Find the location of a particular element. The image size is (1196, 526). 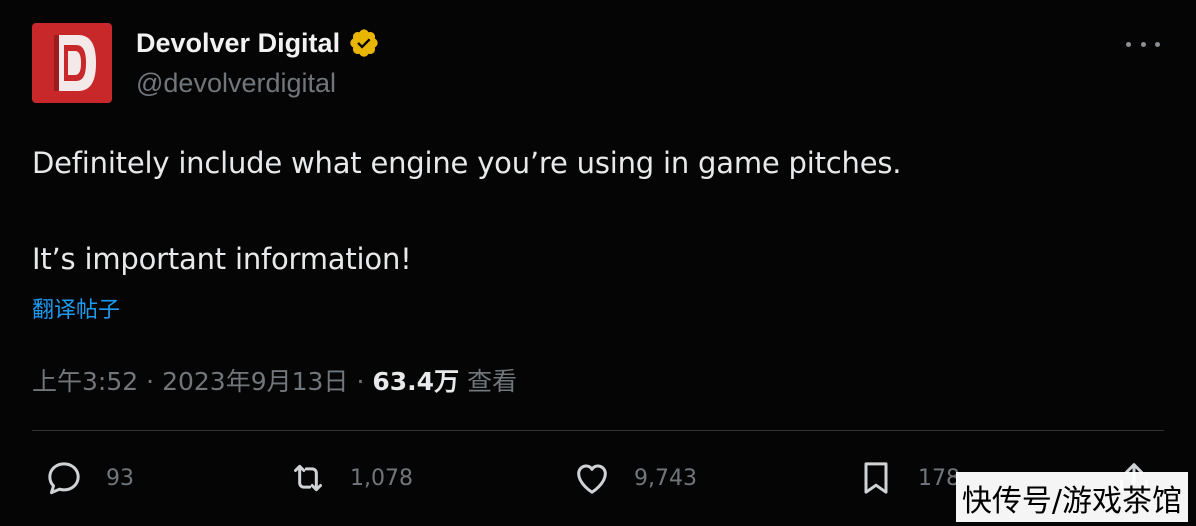

reply-button: 93 is located at coordinates (89, 478).